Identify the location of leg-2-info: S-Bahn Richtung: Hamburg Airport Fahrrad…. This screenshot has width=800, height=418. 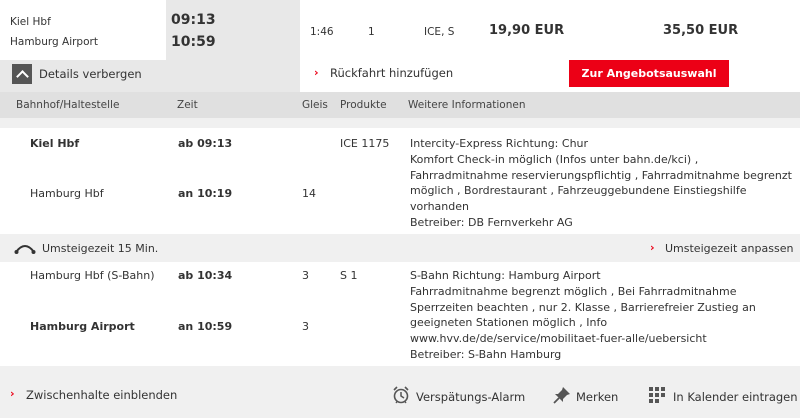
(583, 315).